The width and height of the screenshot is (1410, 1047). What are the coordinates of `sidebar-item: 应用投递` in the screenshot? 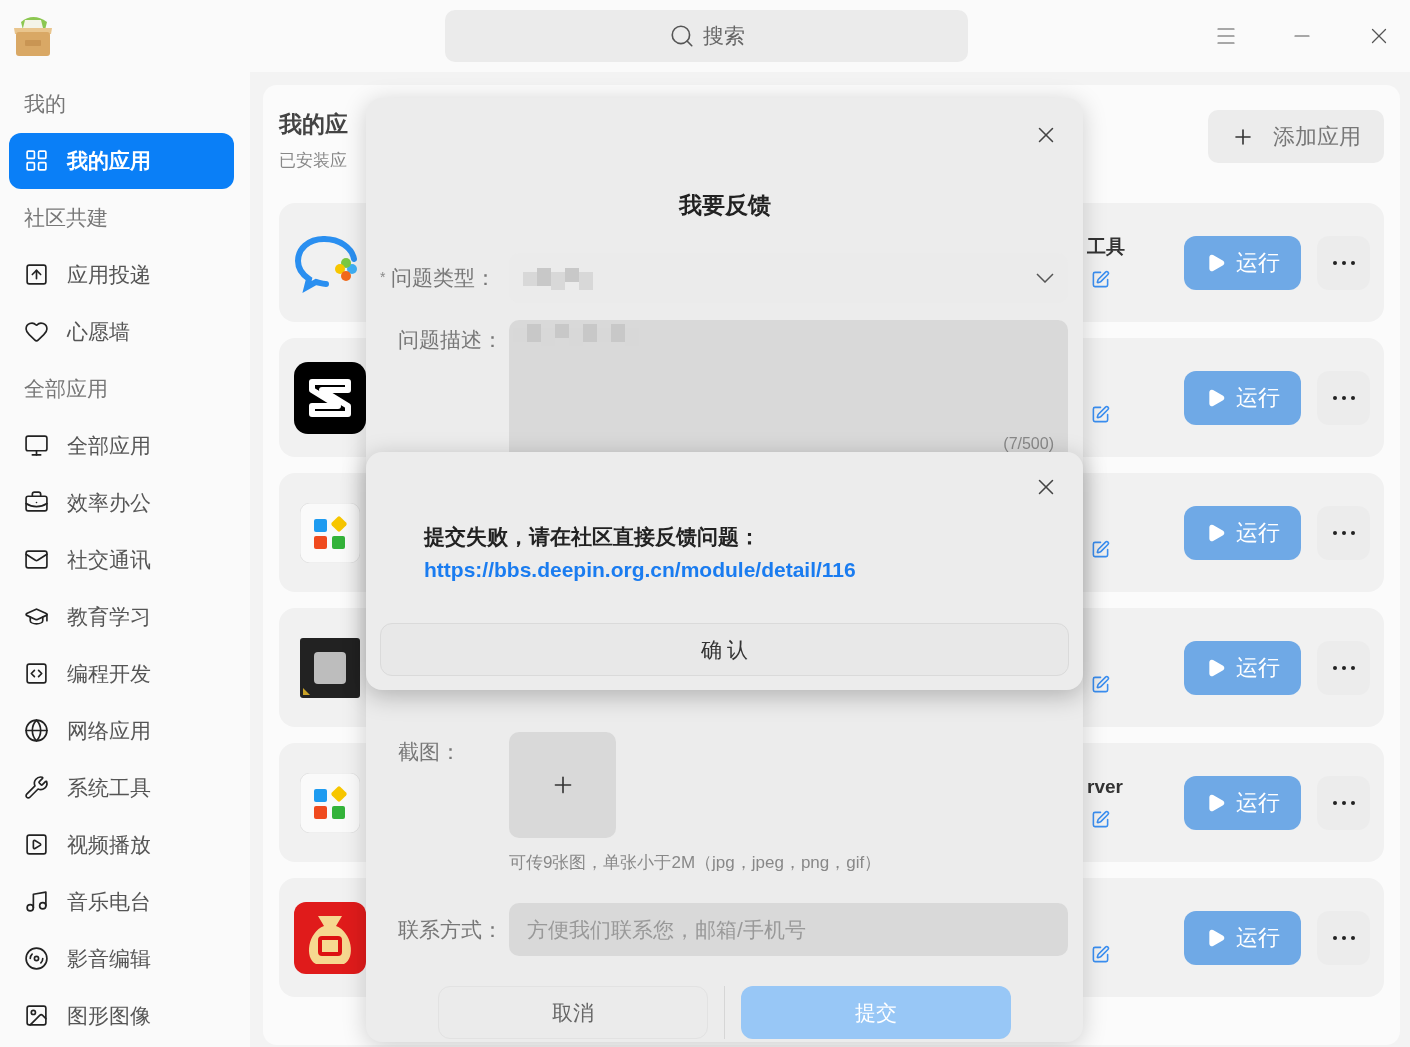 It's located at (121, 274).